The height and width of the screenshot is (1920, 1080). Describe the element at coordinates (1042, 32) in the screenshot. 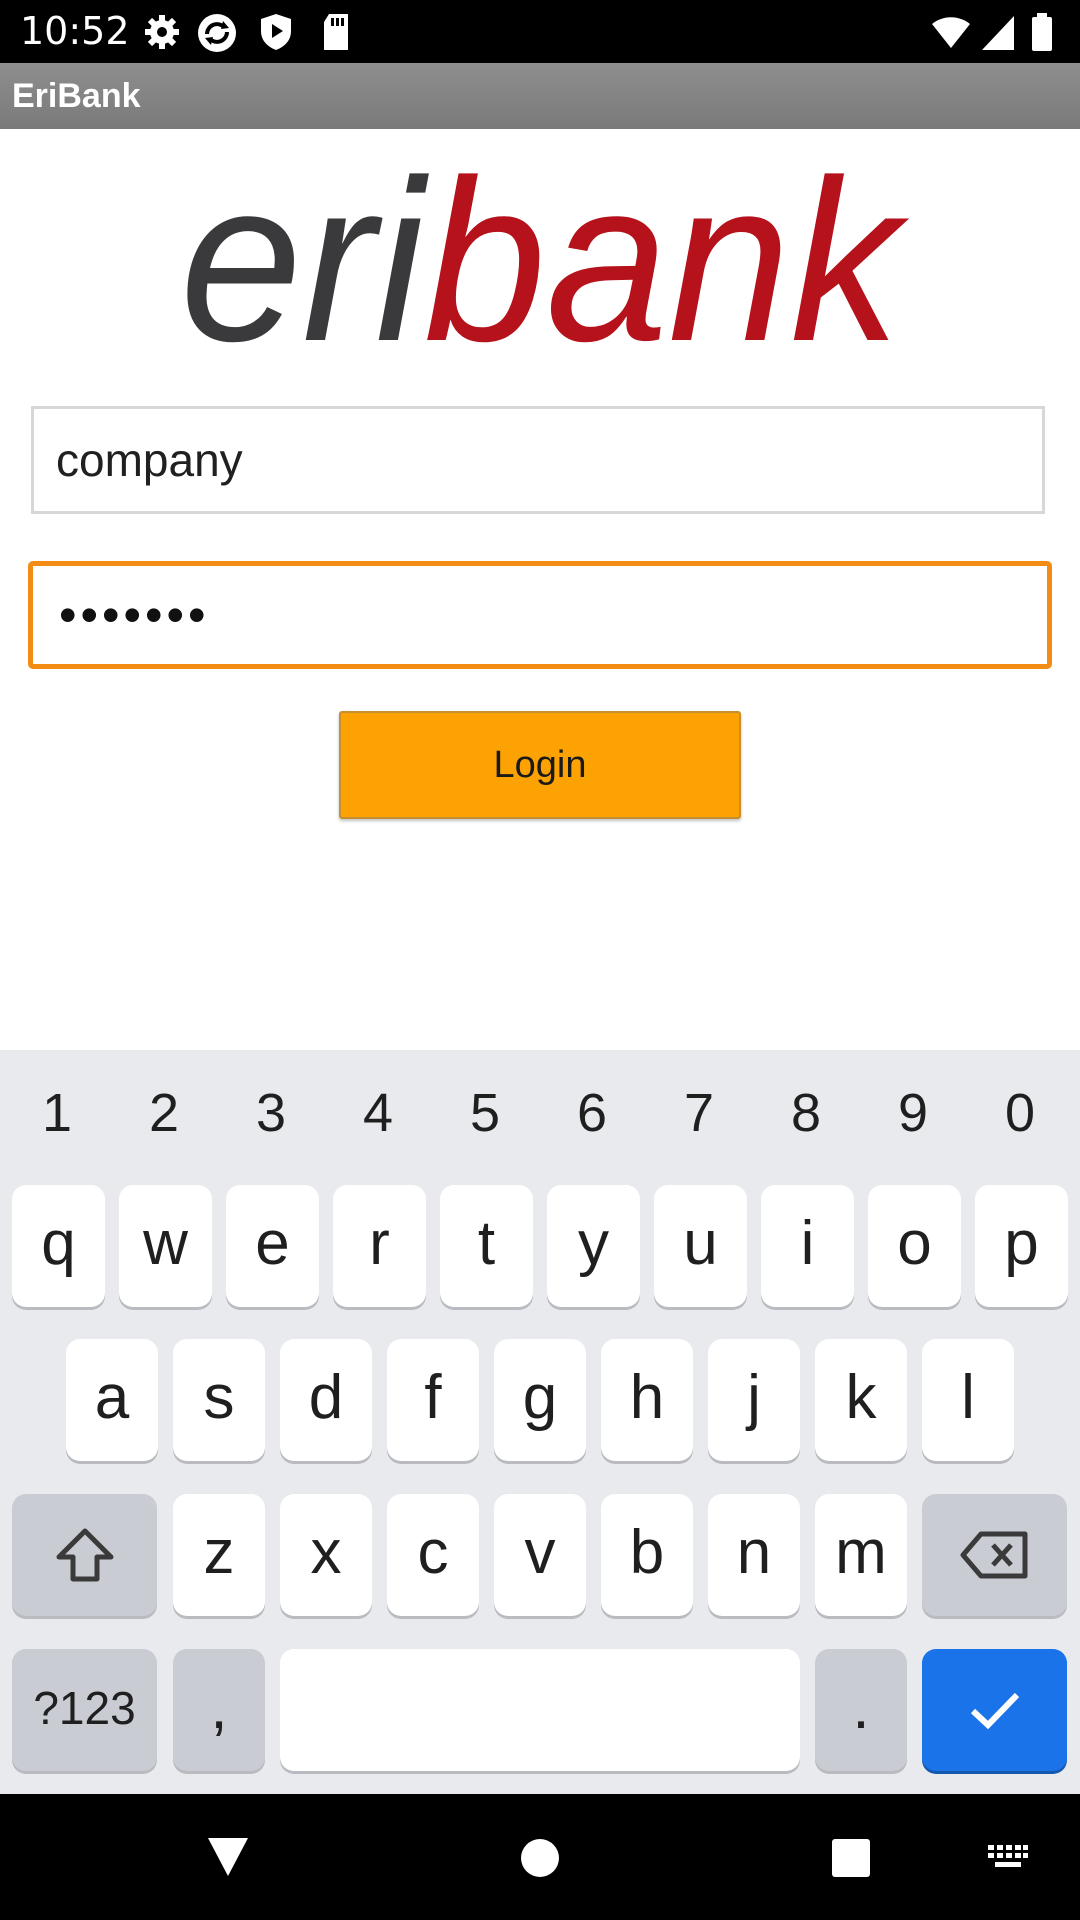

I see `battery-icon` at that location.